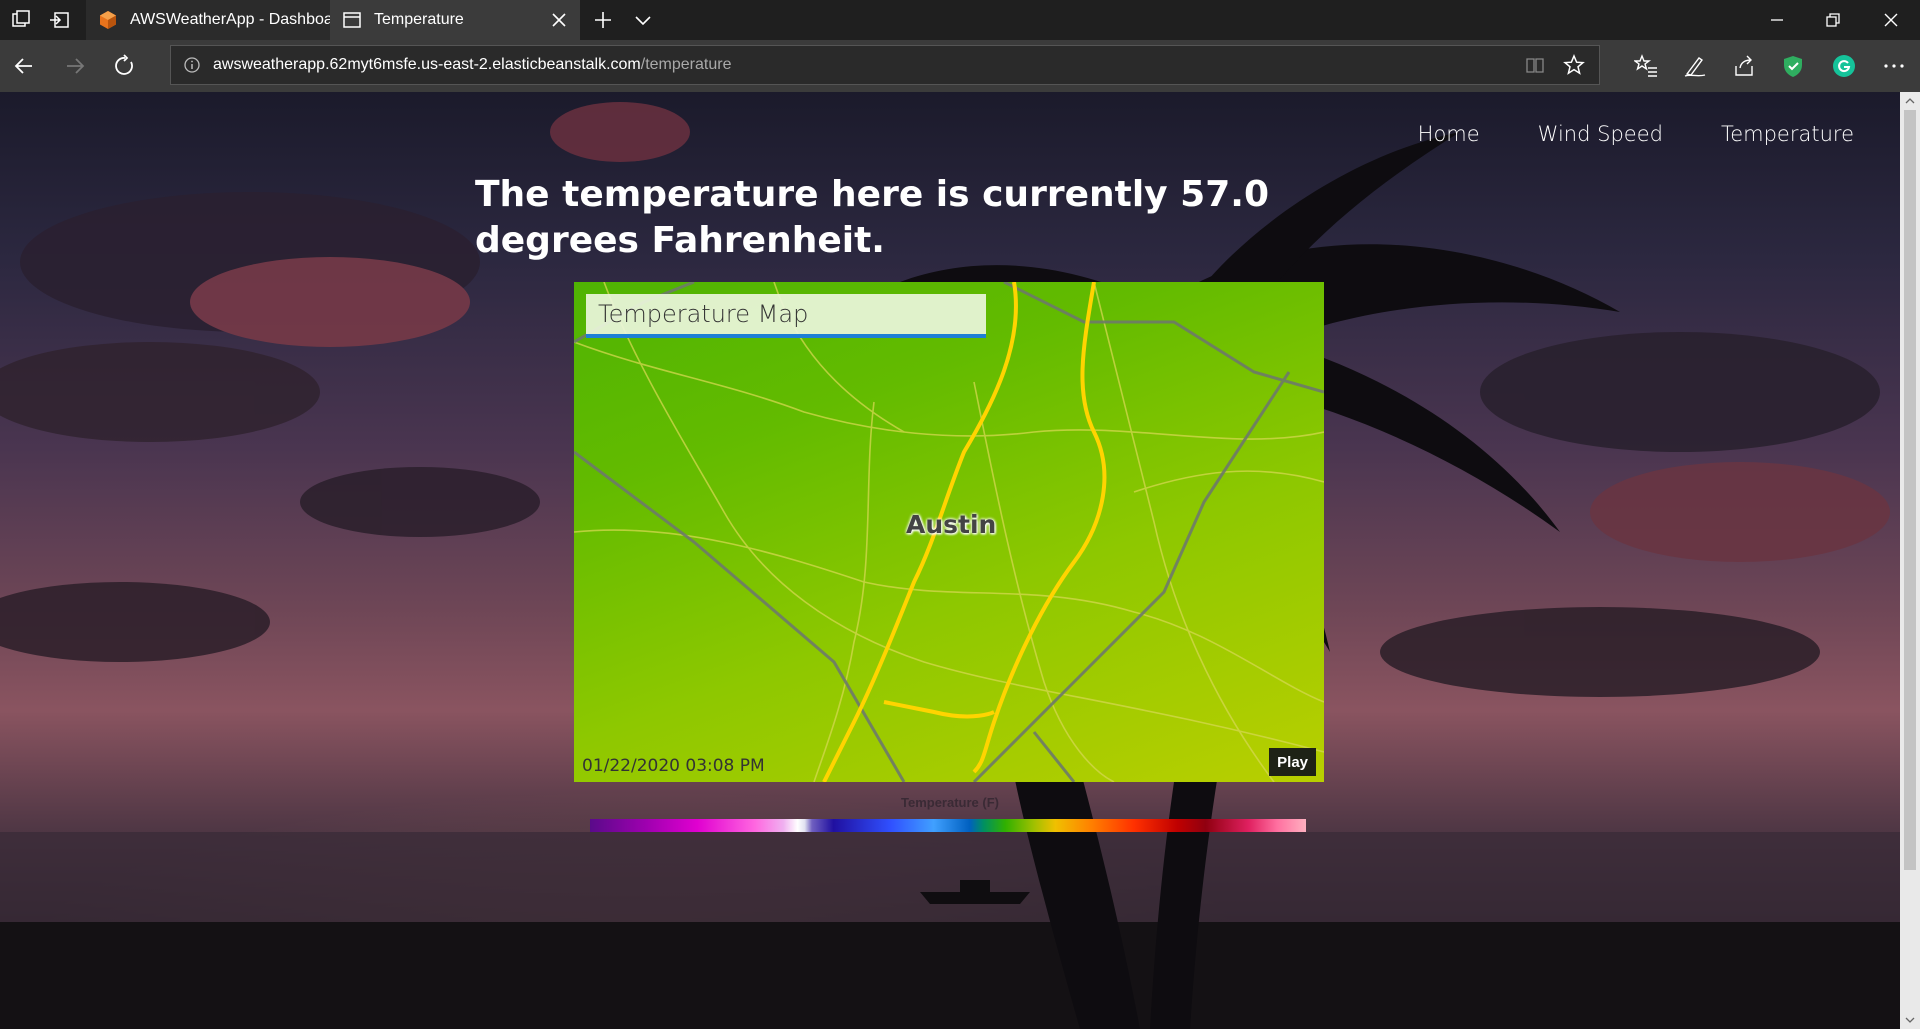  I want to click on site-info-icon, so click(192, 65).